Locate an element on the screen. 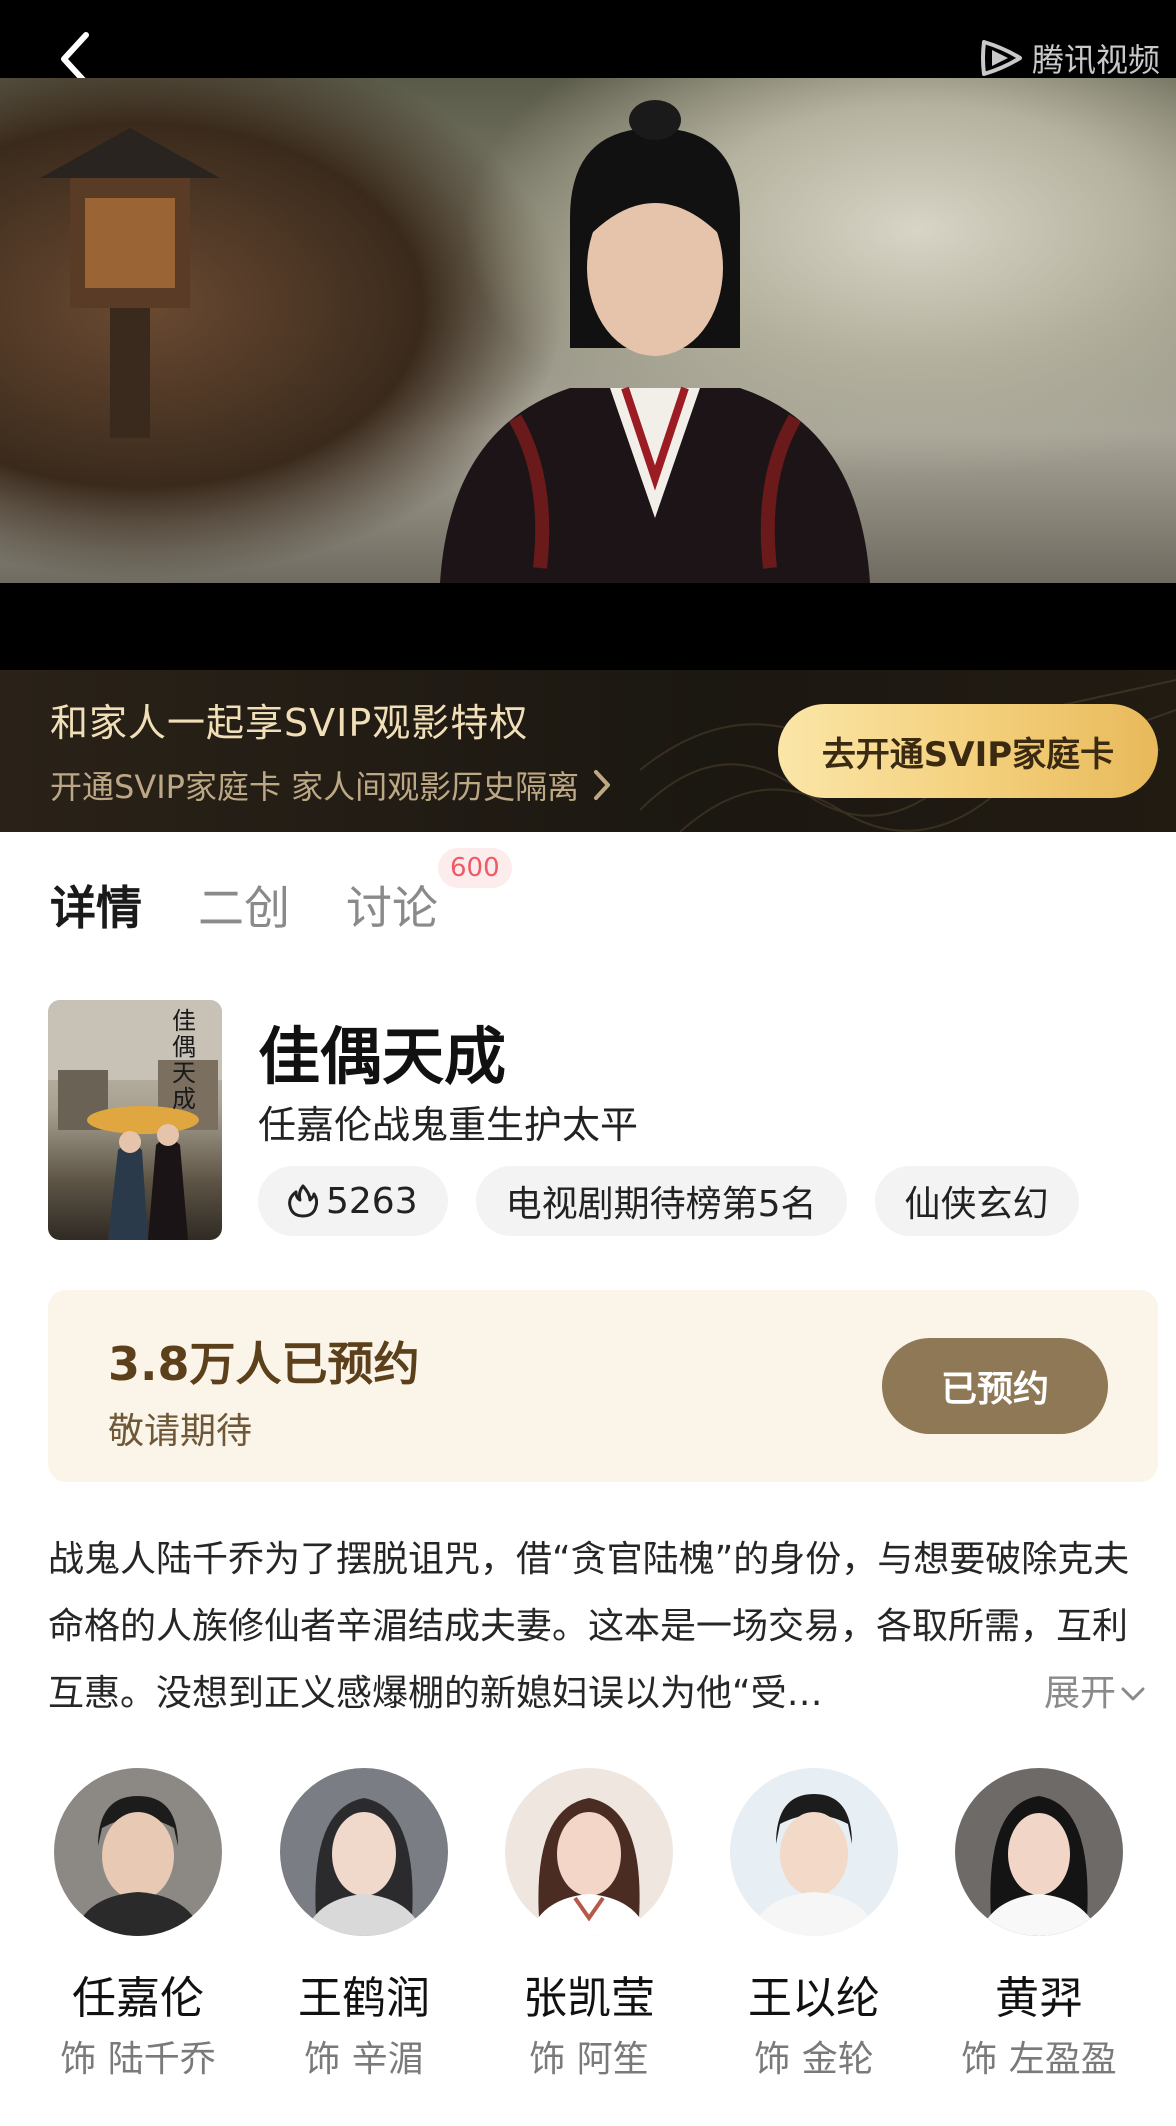 The height and width of the screenshot is (2126, 1176). expand-synopsis-button: 展开 is located at coordinates (1093, 1693).